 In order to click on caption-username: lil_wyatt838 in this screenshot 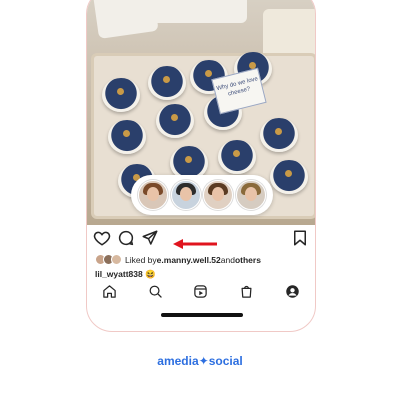, I will do `click(119, 274)`.